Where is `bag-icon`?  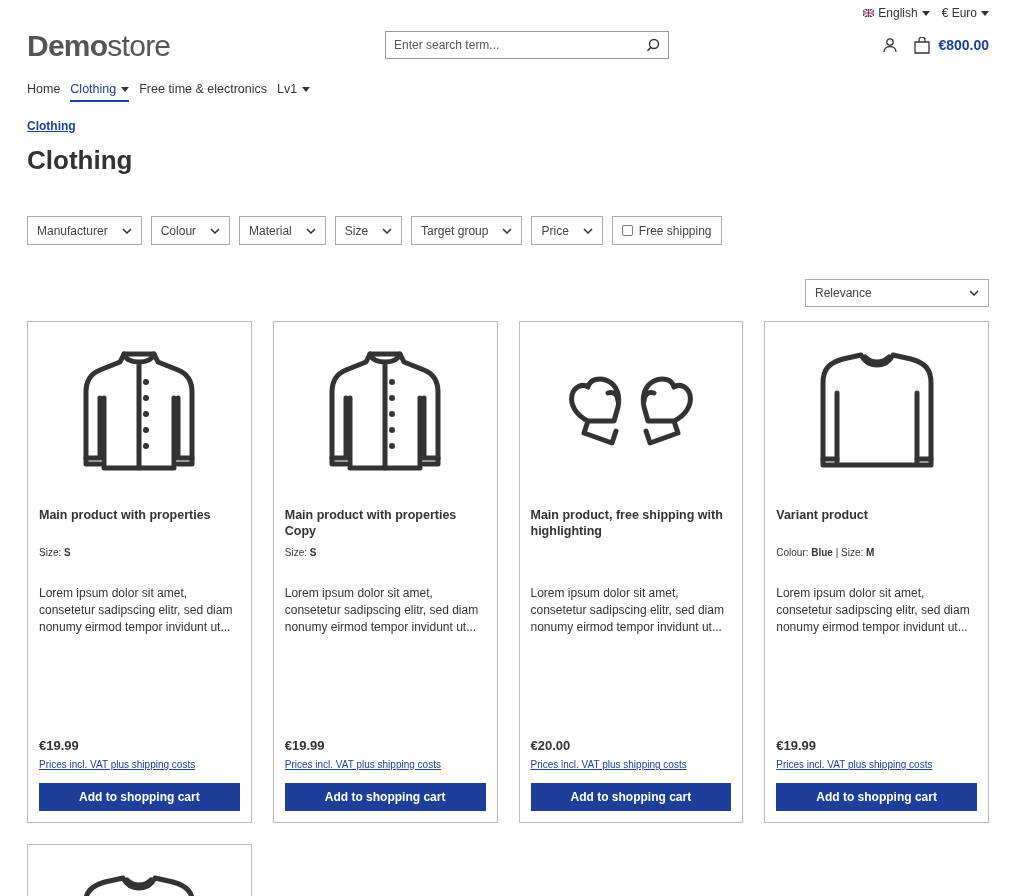 bag-icon is located at coordinates (922, 45).